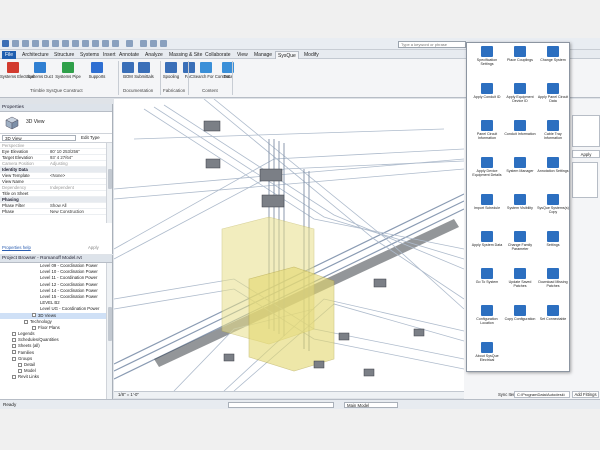 The width and height of the screenshot is (600, 450). I want to click on revit-logo-icon, so click(5, 43).